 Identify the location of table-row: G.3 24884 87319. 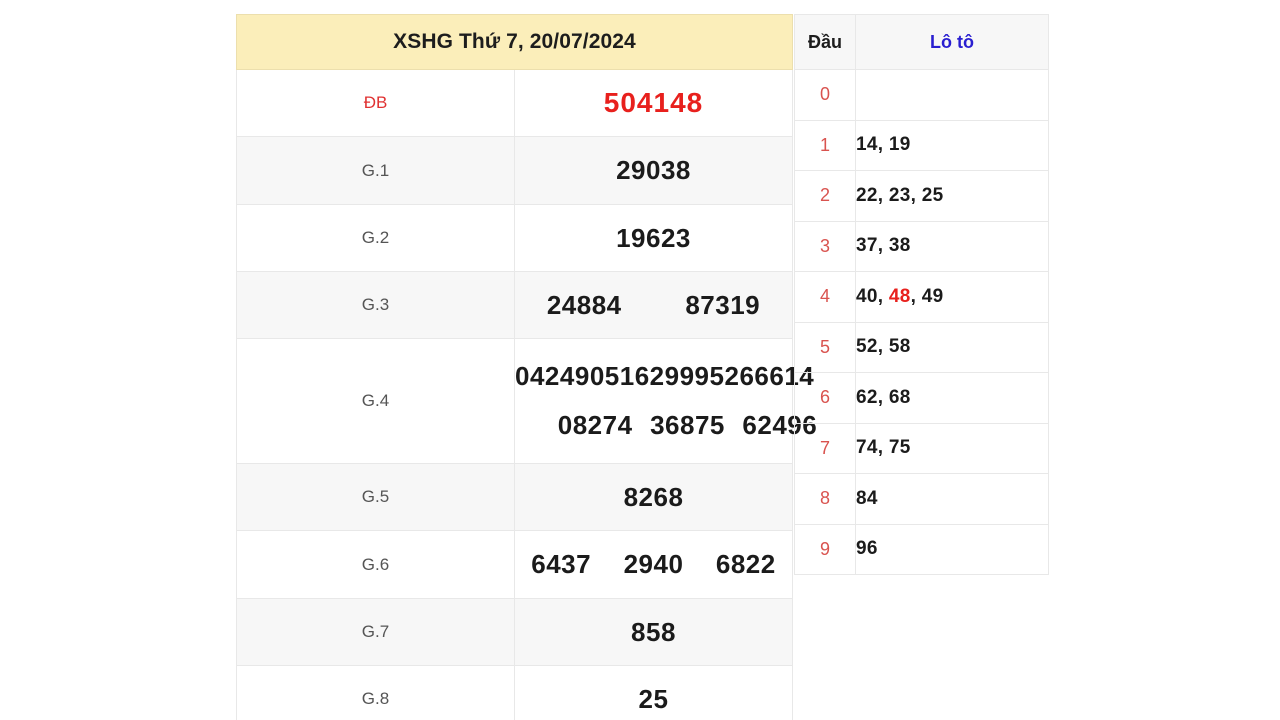
(514, 305).